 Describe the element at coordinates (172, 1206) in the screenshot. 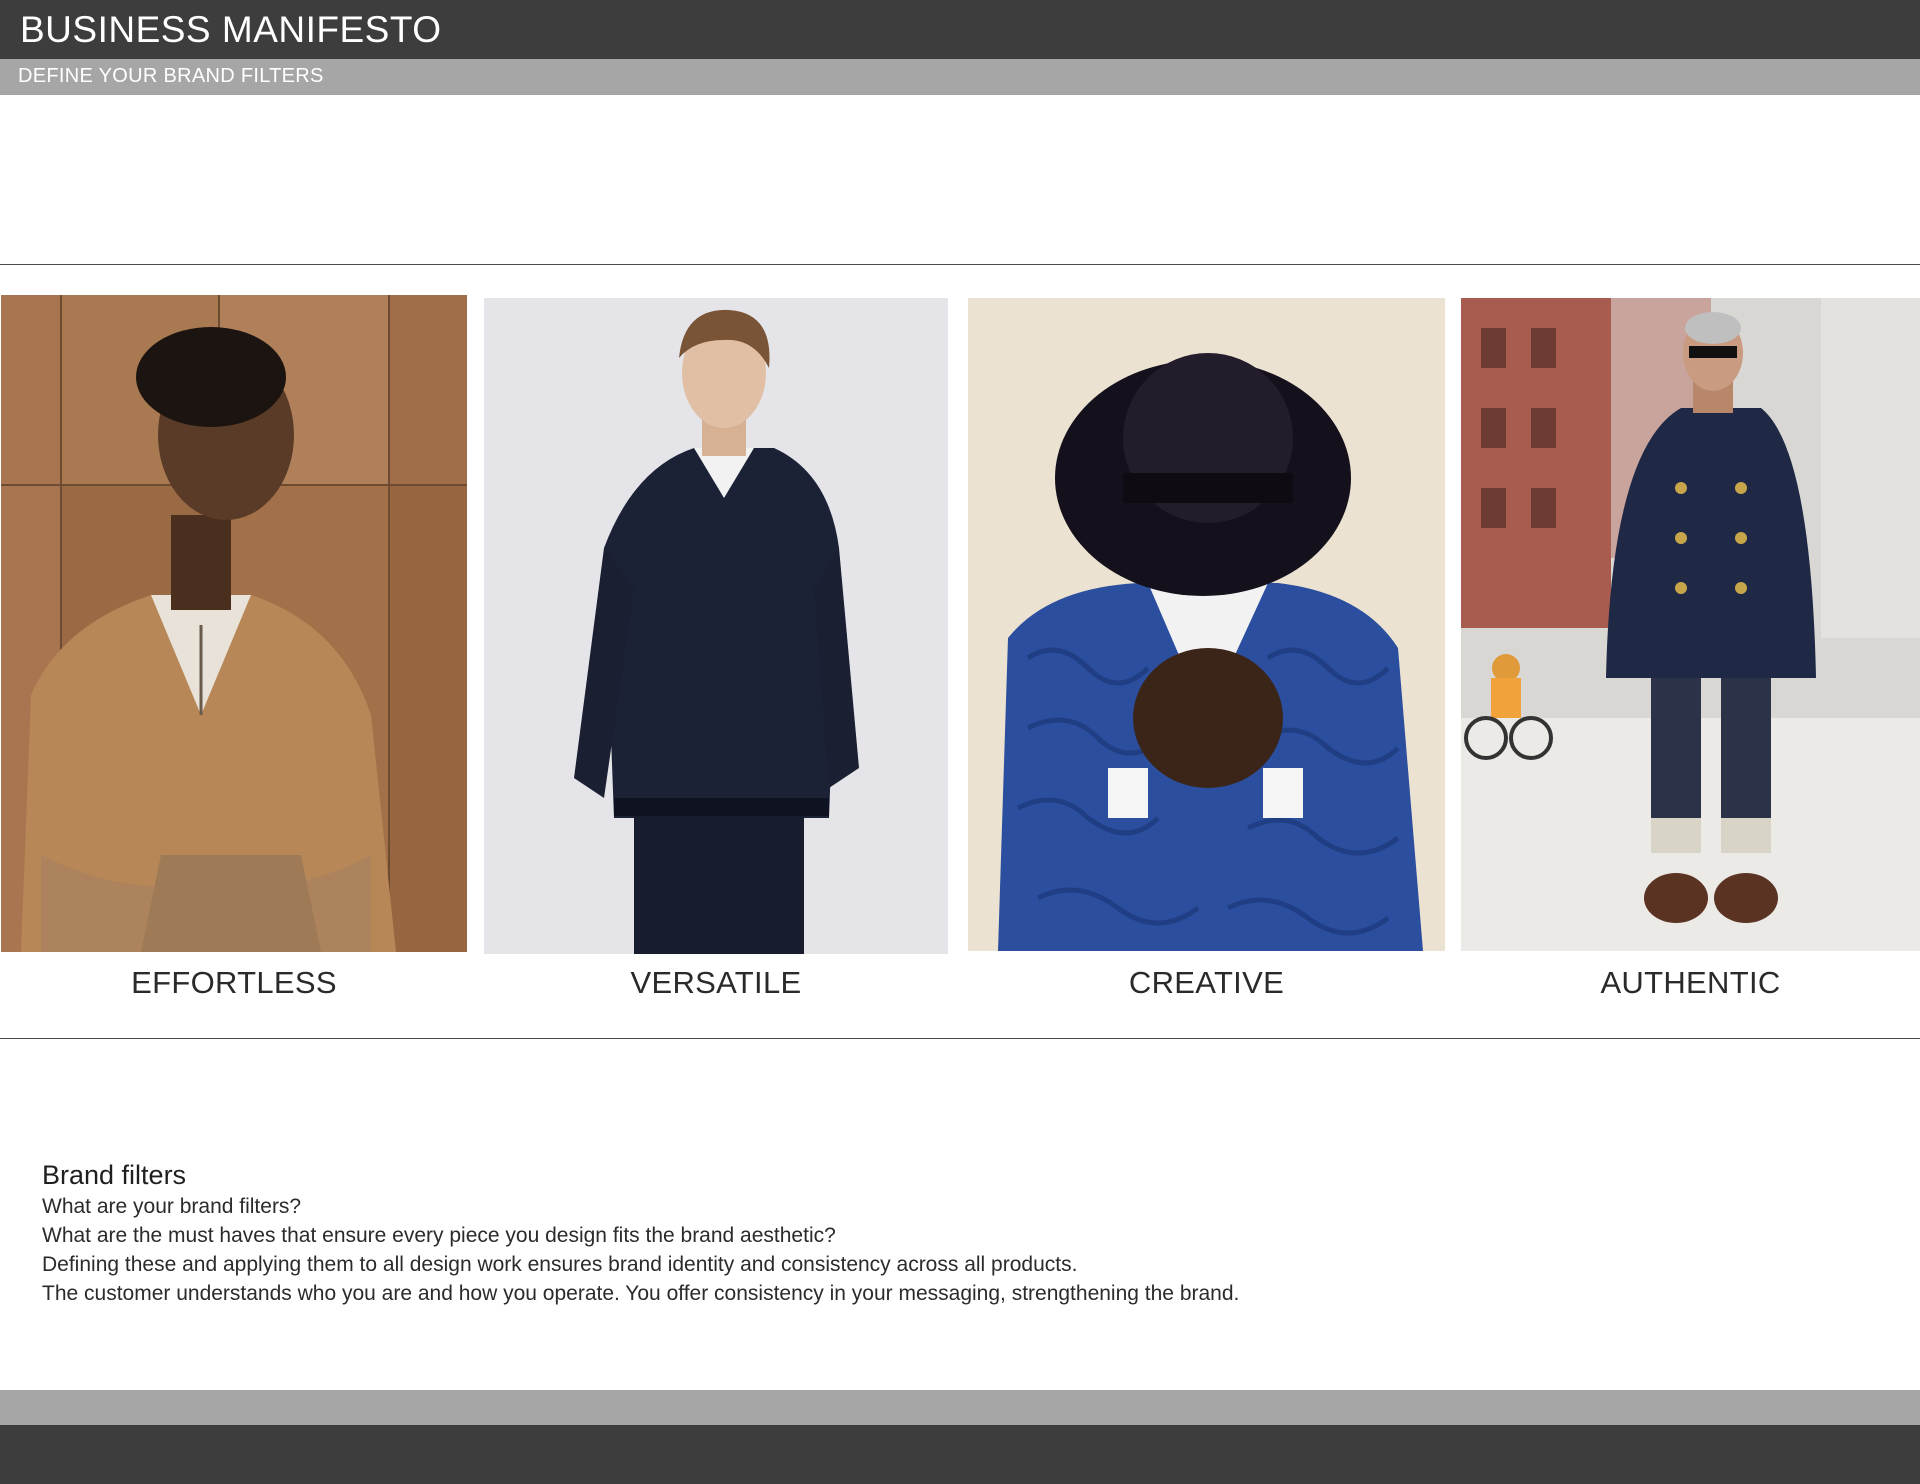

I see `copy-line: What are your brand filters?` at that location.